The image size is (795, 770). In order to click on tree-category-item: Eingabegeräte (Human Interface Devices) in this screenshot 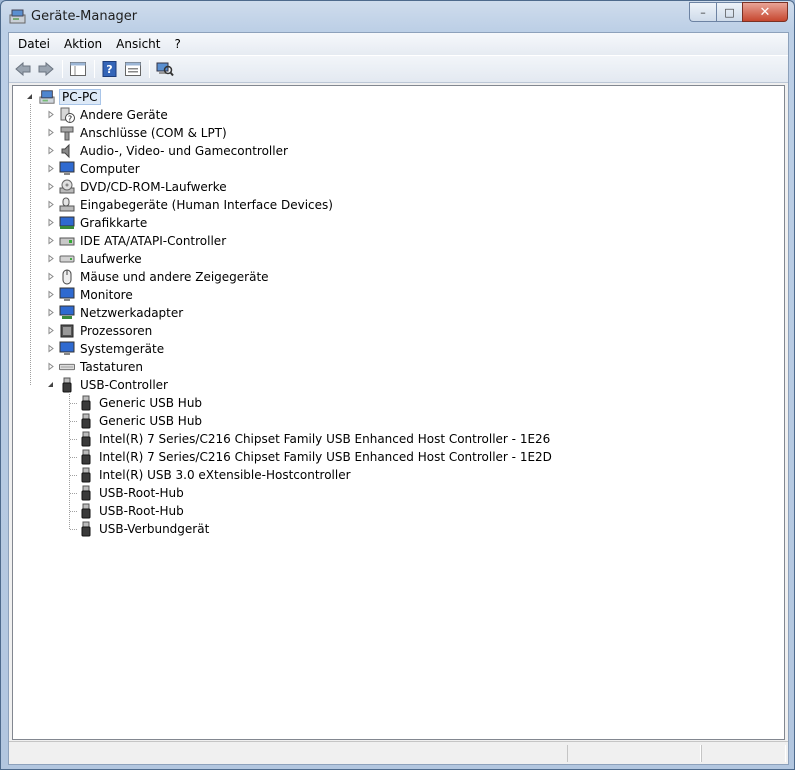, I will do `click(196, 205)`.